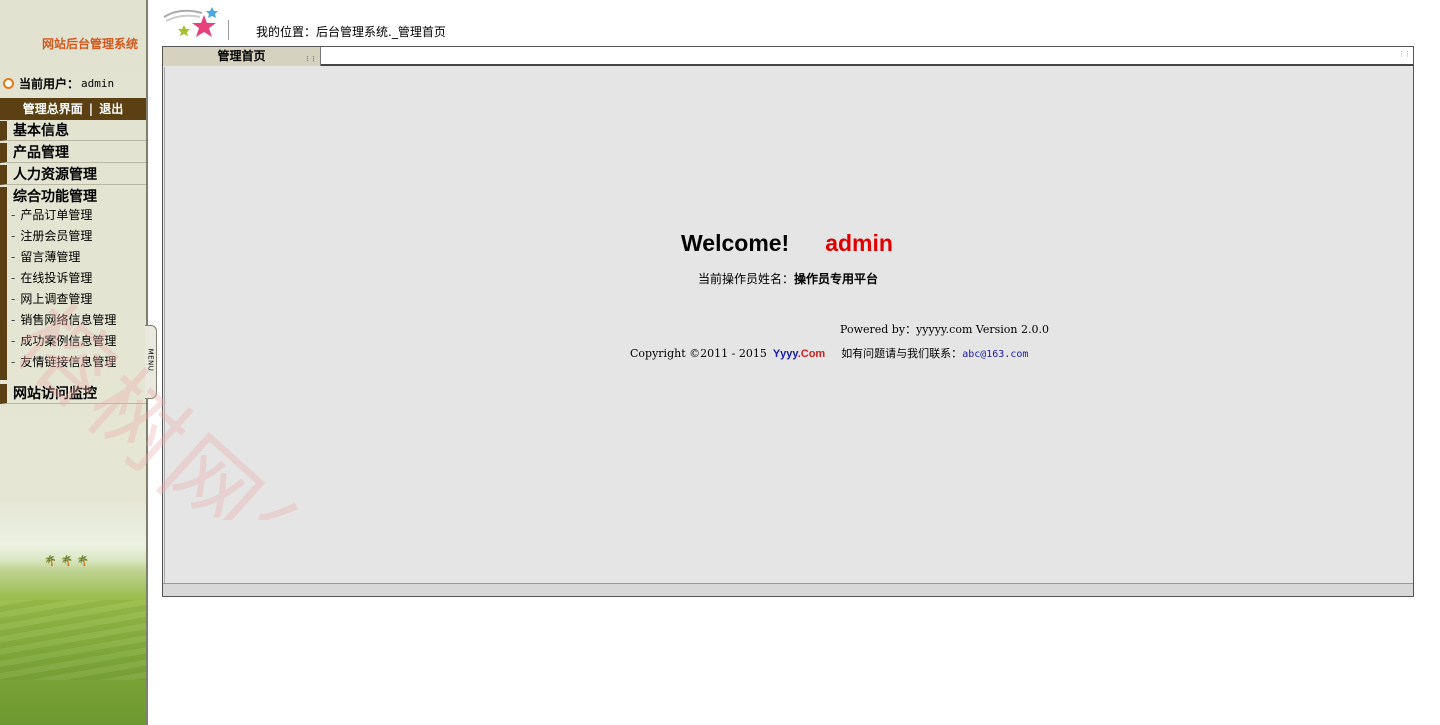  What do you see at coordinates (310, 59) in the screenshot?
I see `tab-grip-icon: ⋮⋮` at bounding box center [310, 59].